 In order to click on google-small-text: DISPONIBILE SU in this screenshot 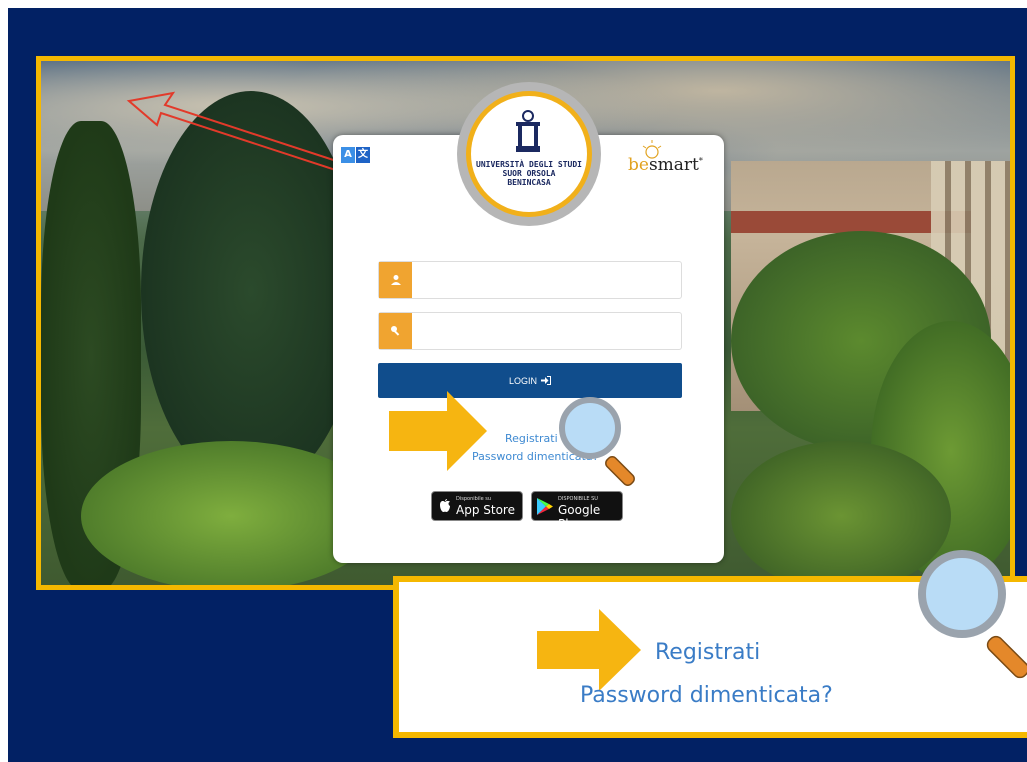, I will do `click(578, 499)`.